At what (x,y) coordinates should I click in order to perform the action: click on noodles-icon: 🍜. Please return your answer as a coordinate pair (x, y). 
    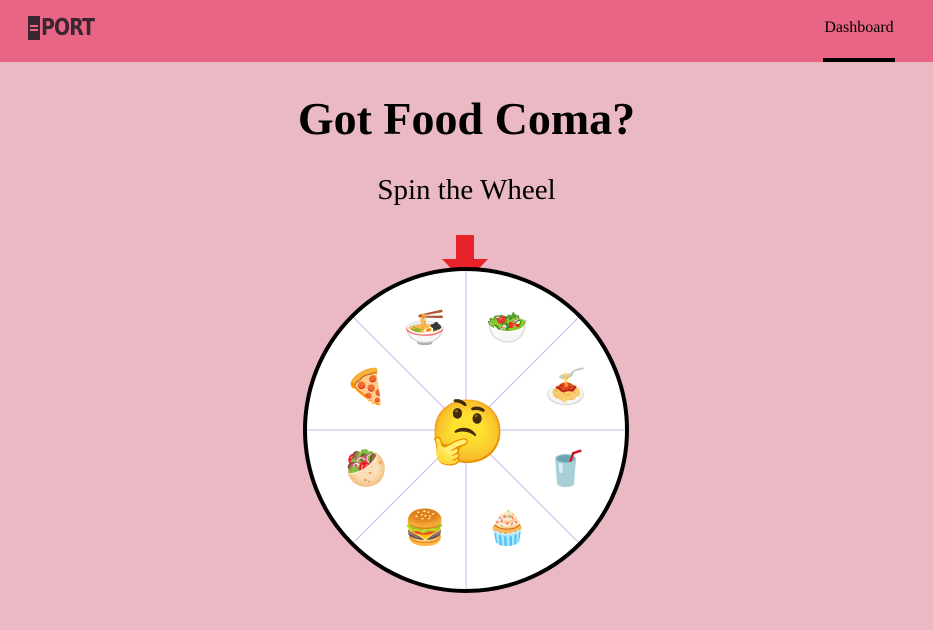
    Looking at the image, I should click on (424, 328).